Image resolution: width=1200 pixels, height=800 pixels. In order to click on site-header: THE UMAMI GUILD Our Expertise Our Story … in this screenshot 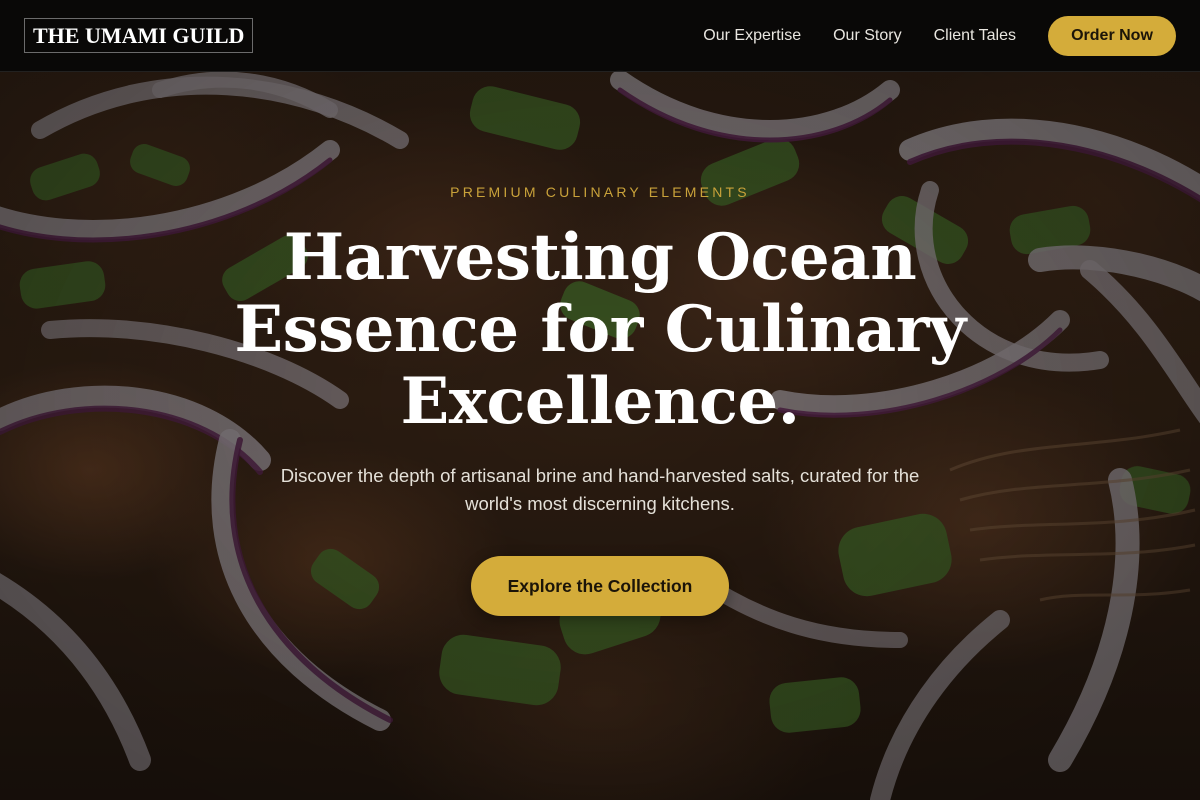, I will do `click(600, 36)`.